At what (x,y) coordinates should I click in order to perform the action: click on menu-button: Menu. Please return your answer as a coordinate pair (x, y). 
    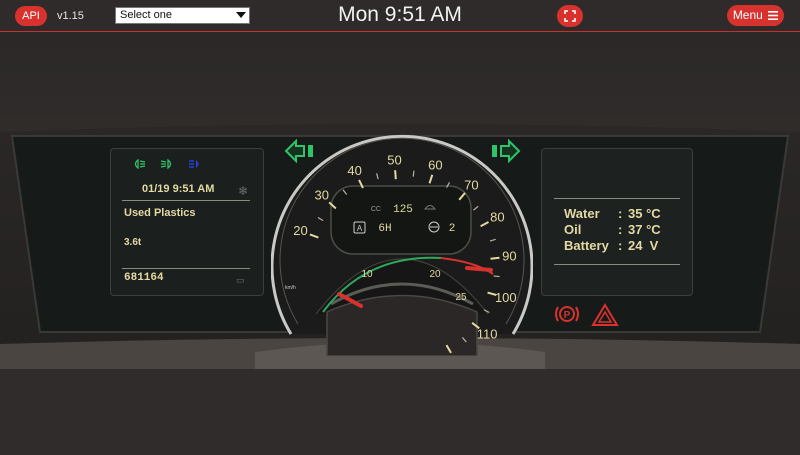
    Looking at the image, I should click on (755, 15).